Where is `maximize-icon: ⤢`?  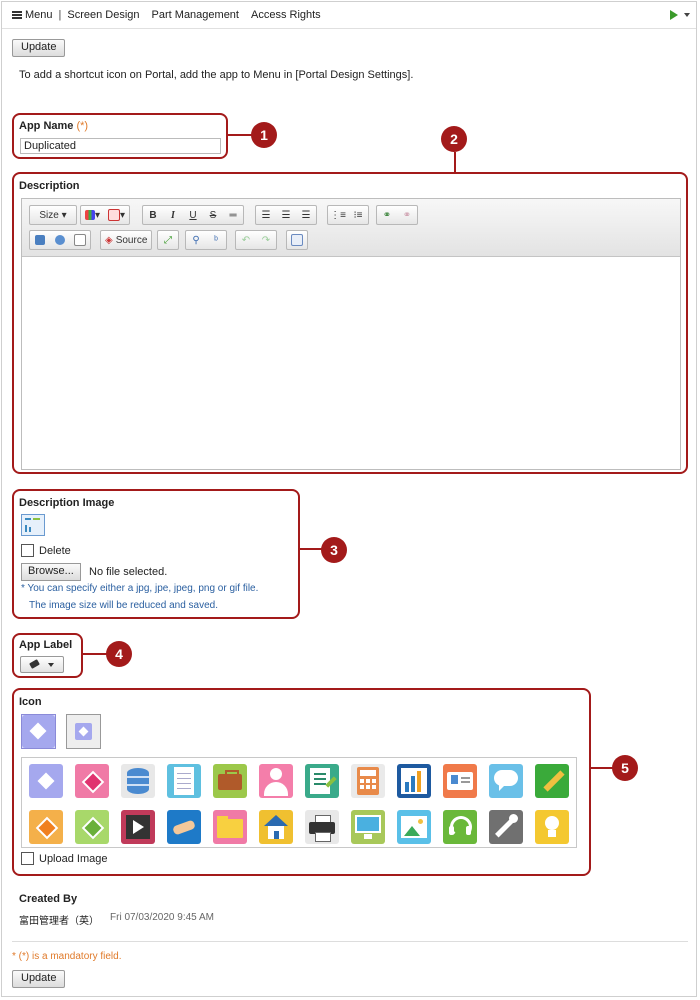
maximize-icon: ⤢ is located at coordinates (168, 240).